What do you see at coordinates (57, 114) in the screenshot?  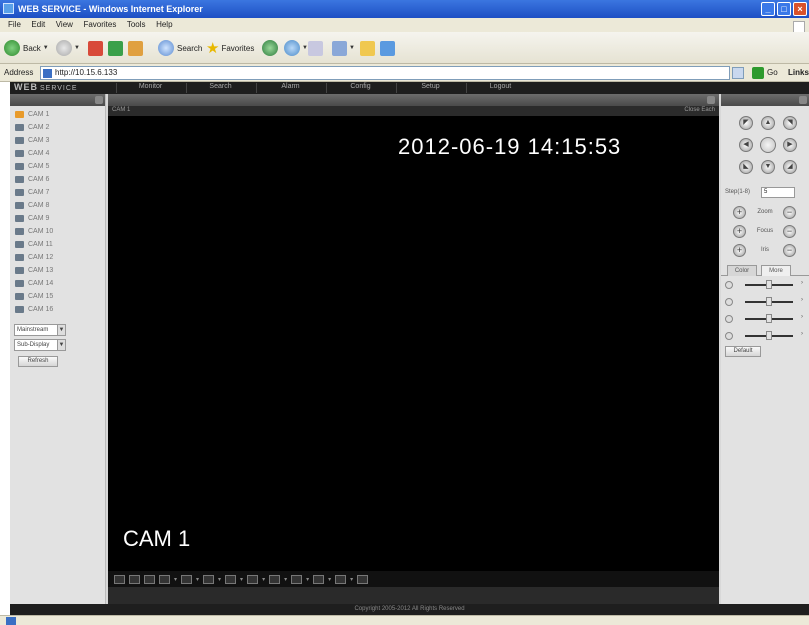 I see `channel-item: CAM 1` at bounding box center [57, 114].